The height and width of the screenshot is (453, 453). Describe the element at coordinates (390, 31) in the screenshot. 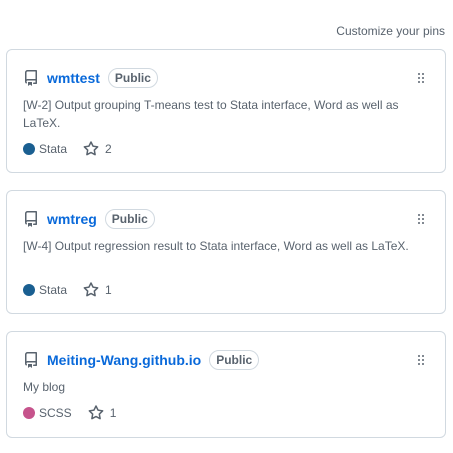

I see `customize-pins-link: Customize your pins` at that location.